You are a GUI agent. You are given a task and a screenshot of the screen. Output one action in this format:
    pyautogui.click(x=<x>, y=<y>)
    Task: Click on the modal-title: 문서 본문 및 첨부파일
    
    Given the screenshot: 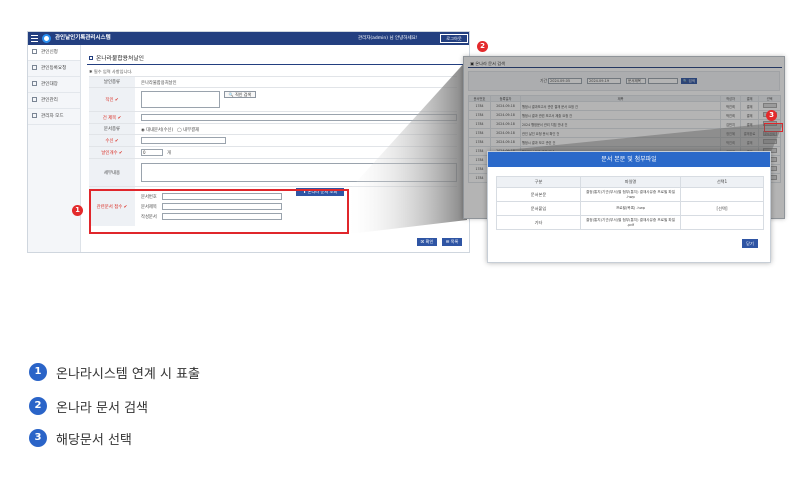 What is the action you would take?
    pyautogui.click(x=629, y=159)
    